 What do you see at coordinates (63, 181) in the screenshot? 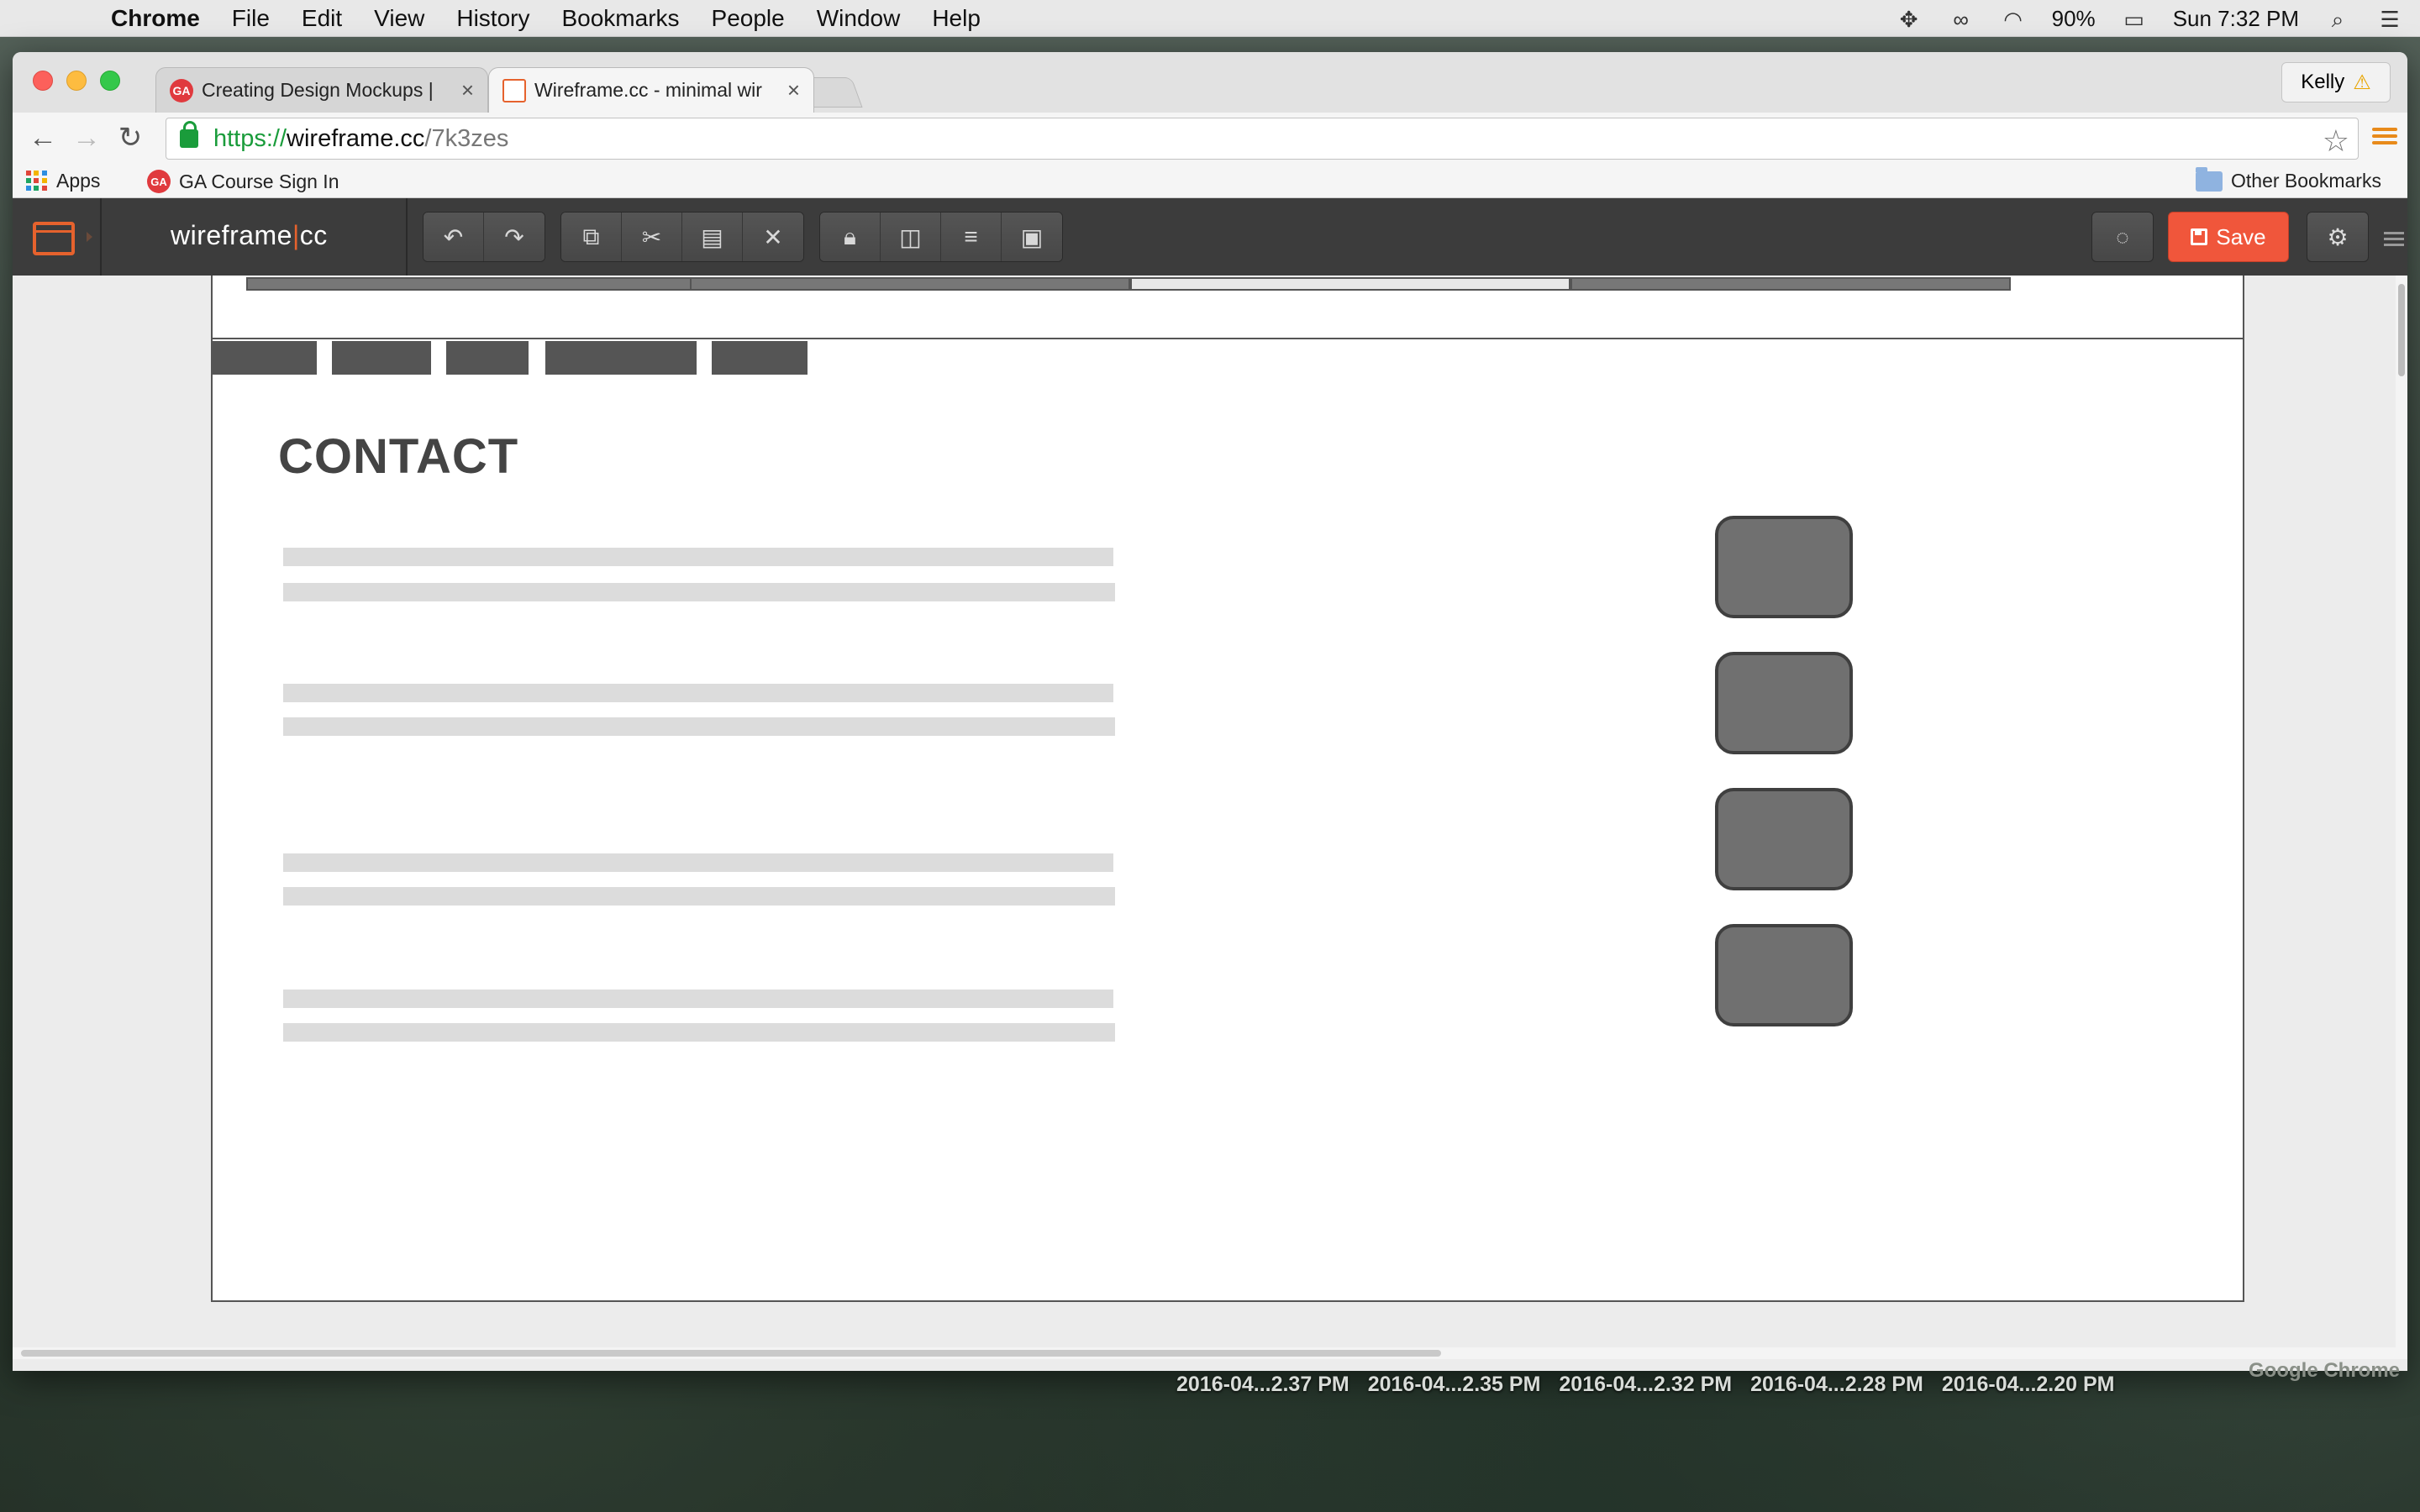
I see `bookmark-apps: Apps` at bounding box center [63, 181].